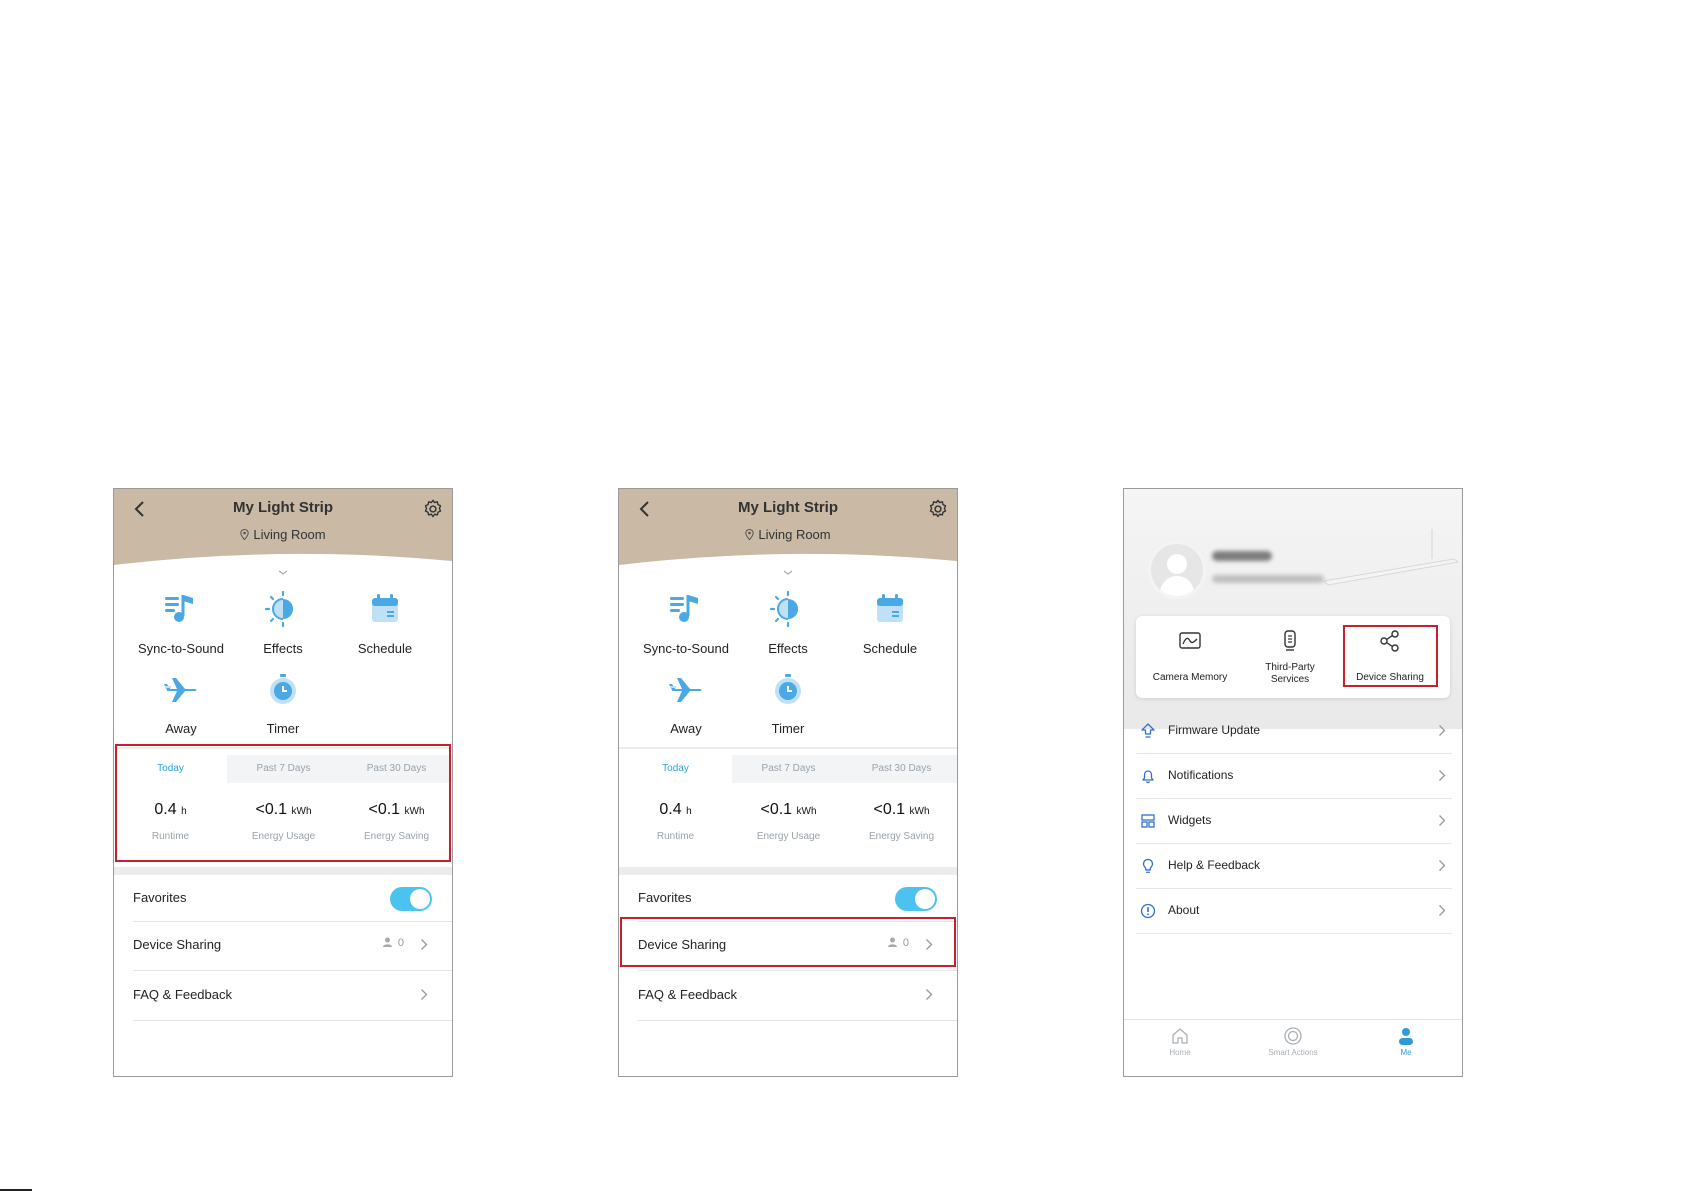  I want to click on lightbulb-icon, so click(1148, 865).